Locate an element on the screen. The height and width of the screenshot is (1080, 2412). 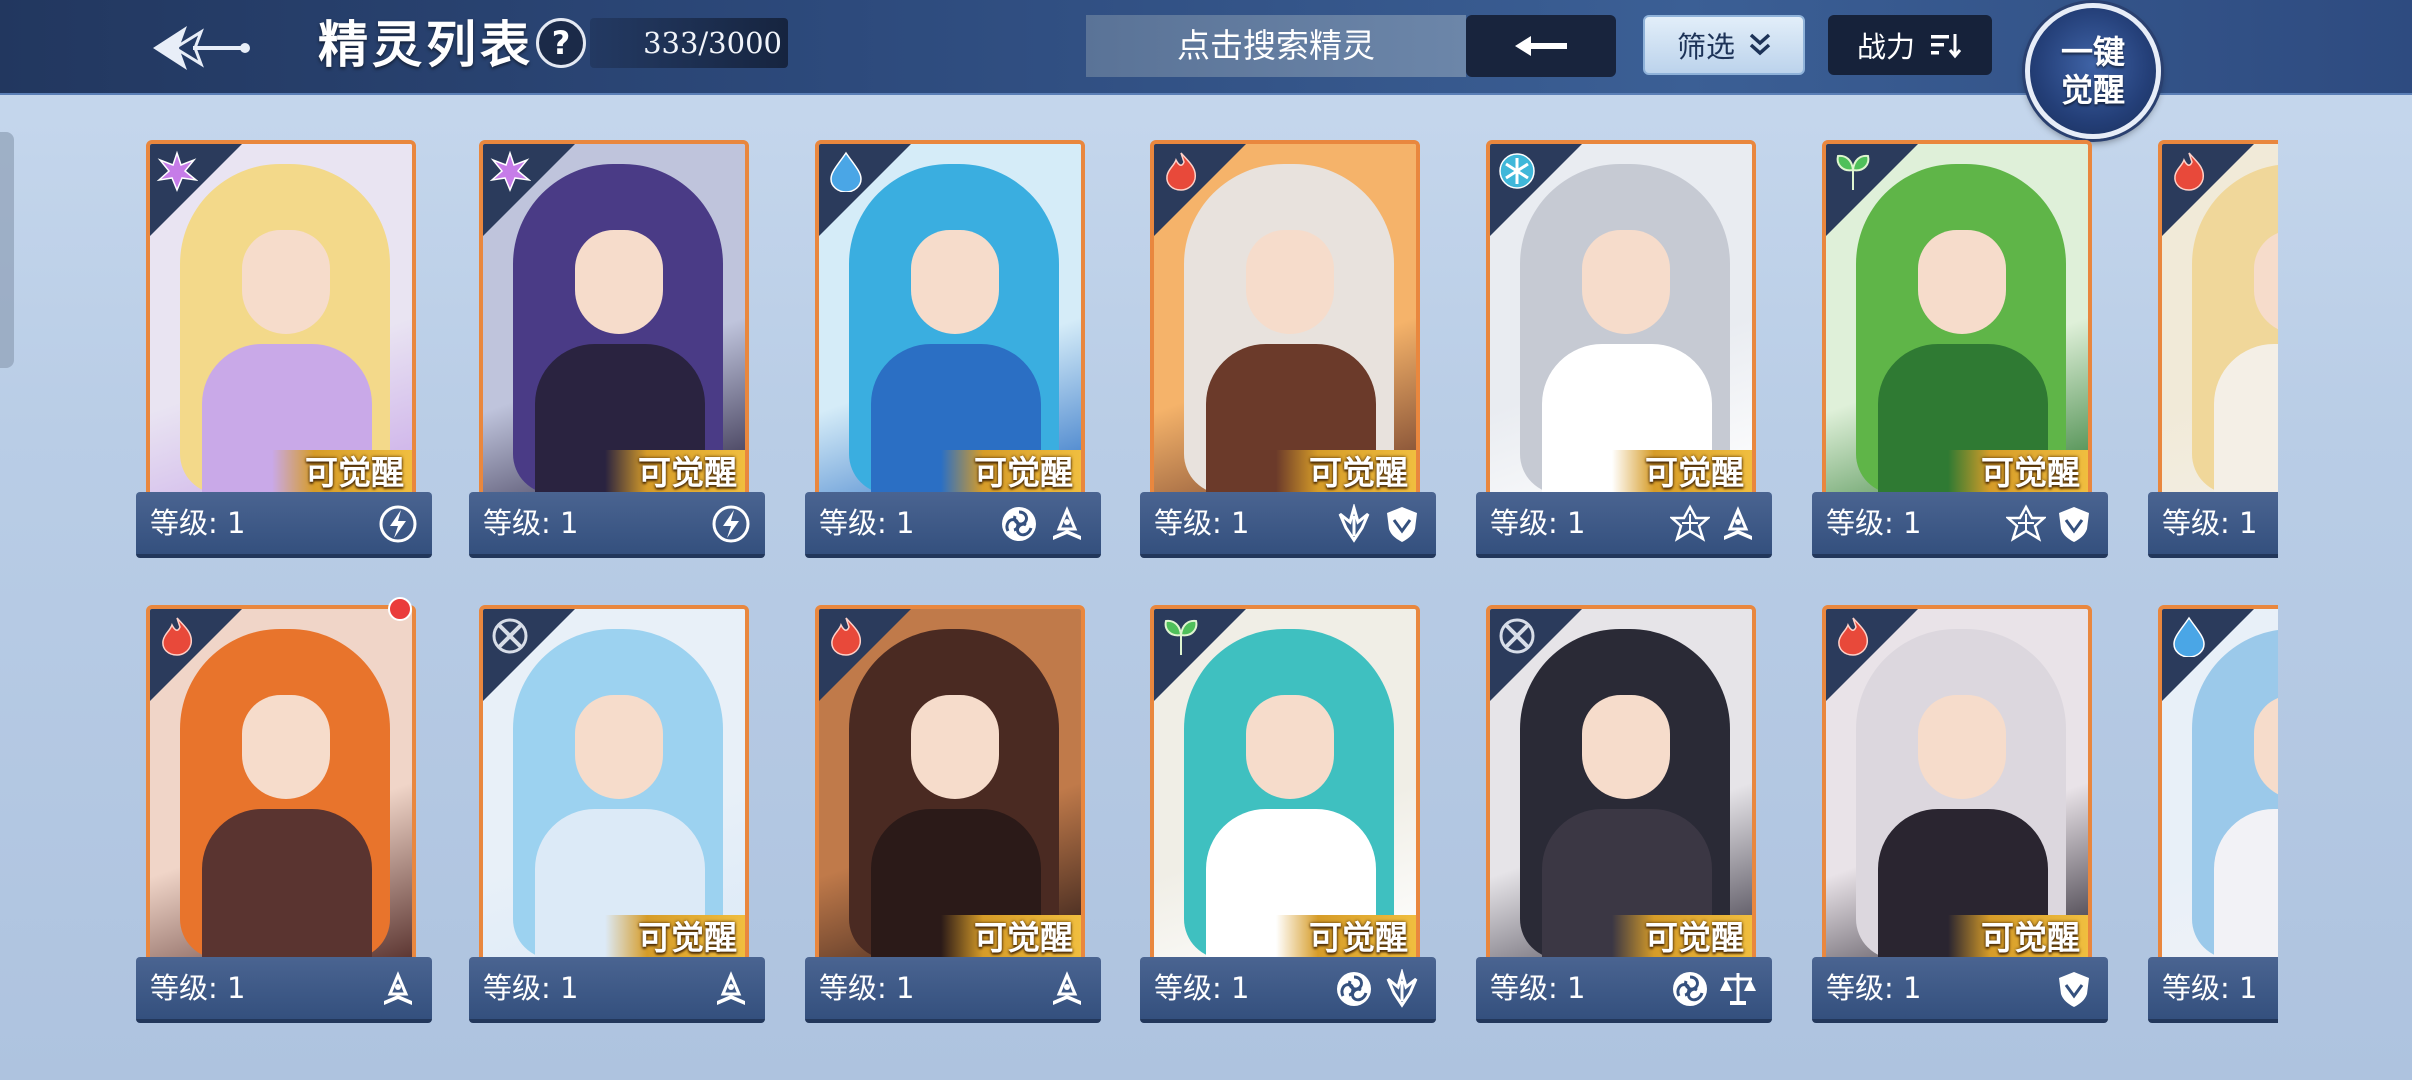
water-icon is located at coordinates (846, 171).